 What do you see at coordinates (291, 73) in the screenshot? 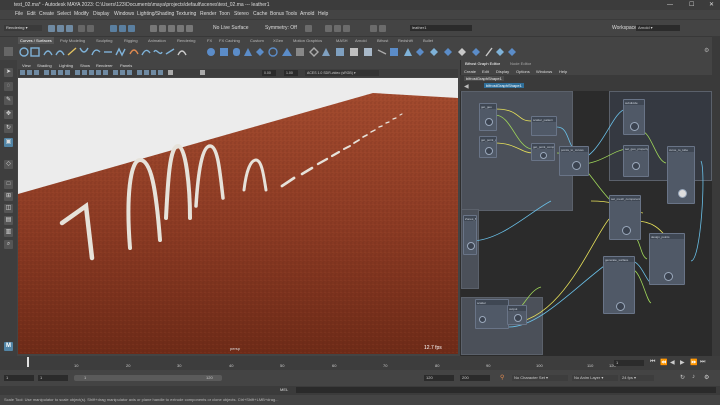
I see `gamma-field: 1.00` at bounding box center [291, 73].